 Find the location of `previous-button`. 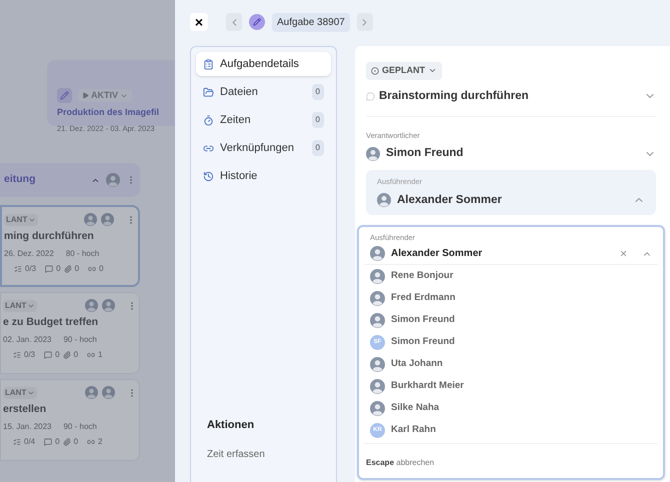

previous-button is located at coordinates (234, 22).